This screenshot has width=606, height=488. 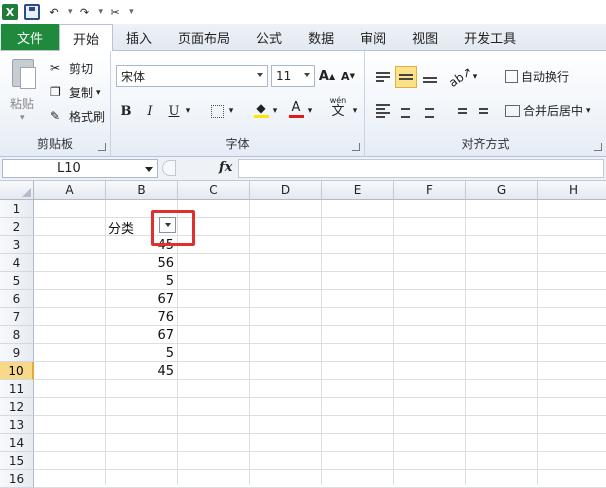 I want to click on ribbon-tab-bar: 文件 开始 插入 页面布局 公式 数据 审阅 视图 开发工具, so click(x=303, y=37).